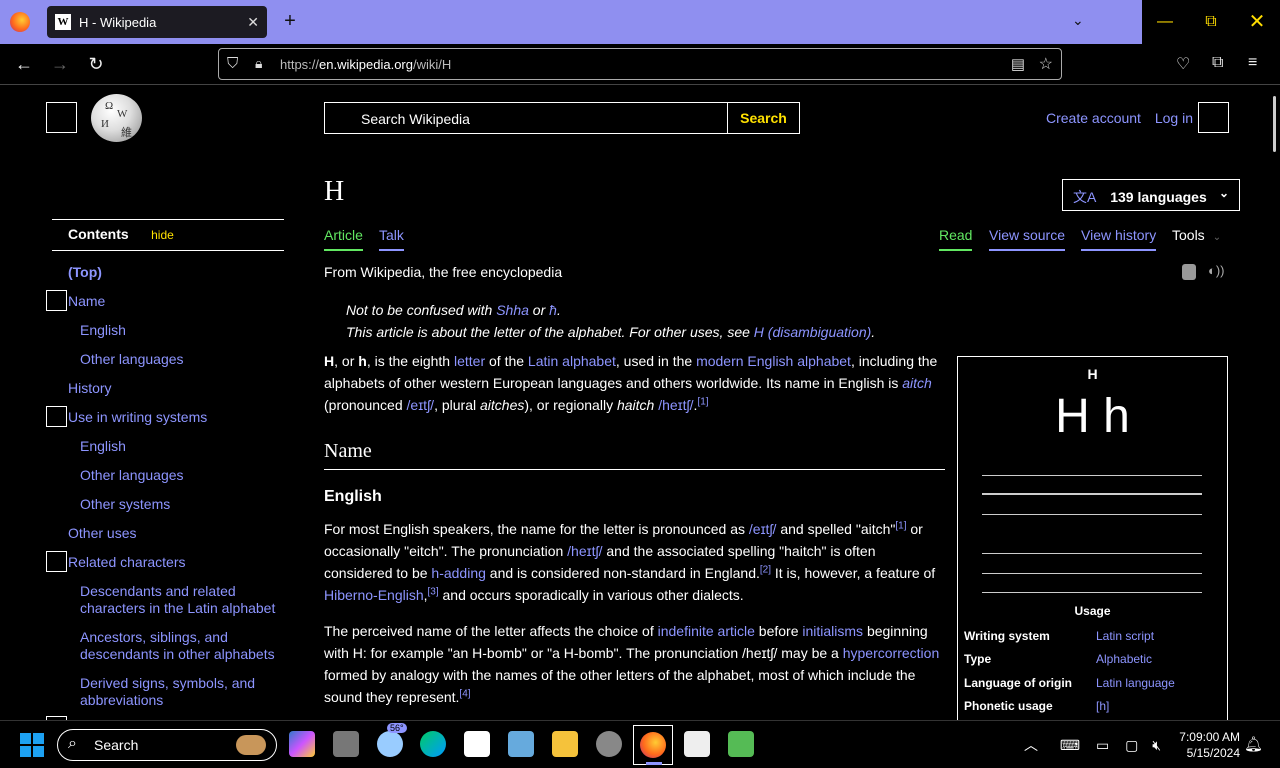 This screenshot has height=768, width=1280. I want to click on search-input: Search Wikipedia, so click(526, 118).